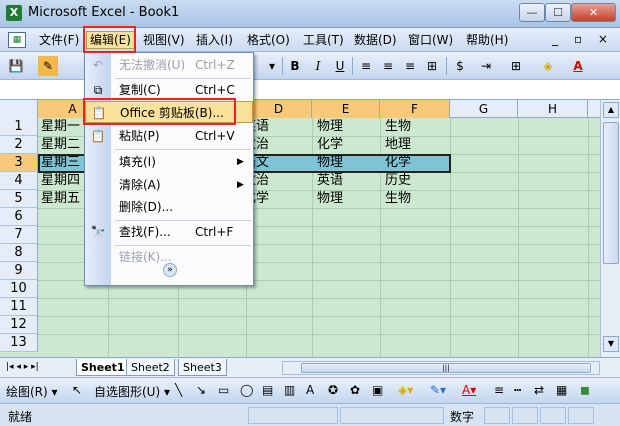 The image size is (620, 426). Describe the element at coordinates (593, 12) in the screenshot. I see `close-button: ✕` at that location.